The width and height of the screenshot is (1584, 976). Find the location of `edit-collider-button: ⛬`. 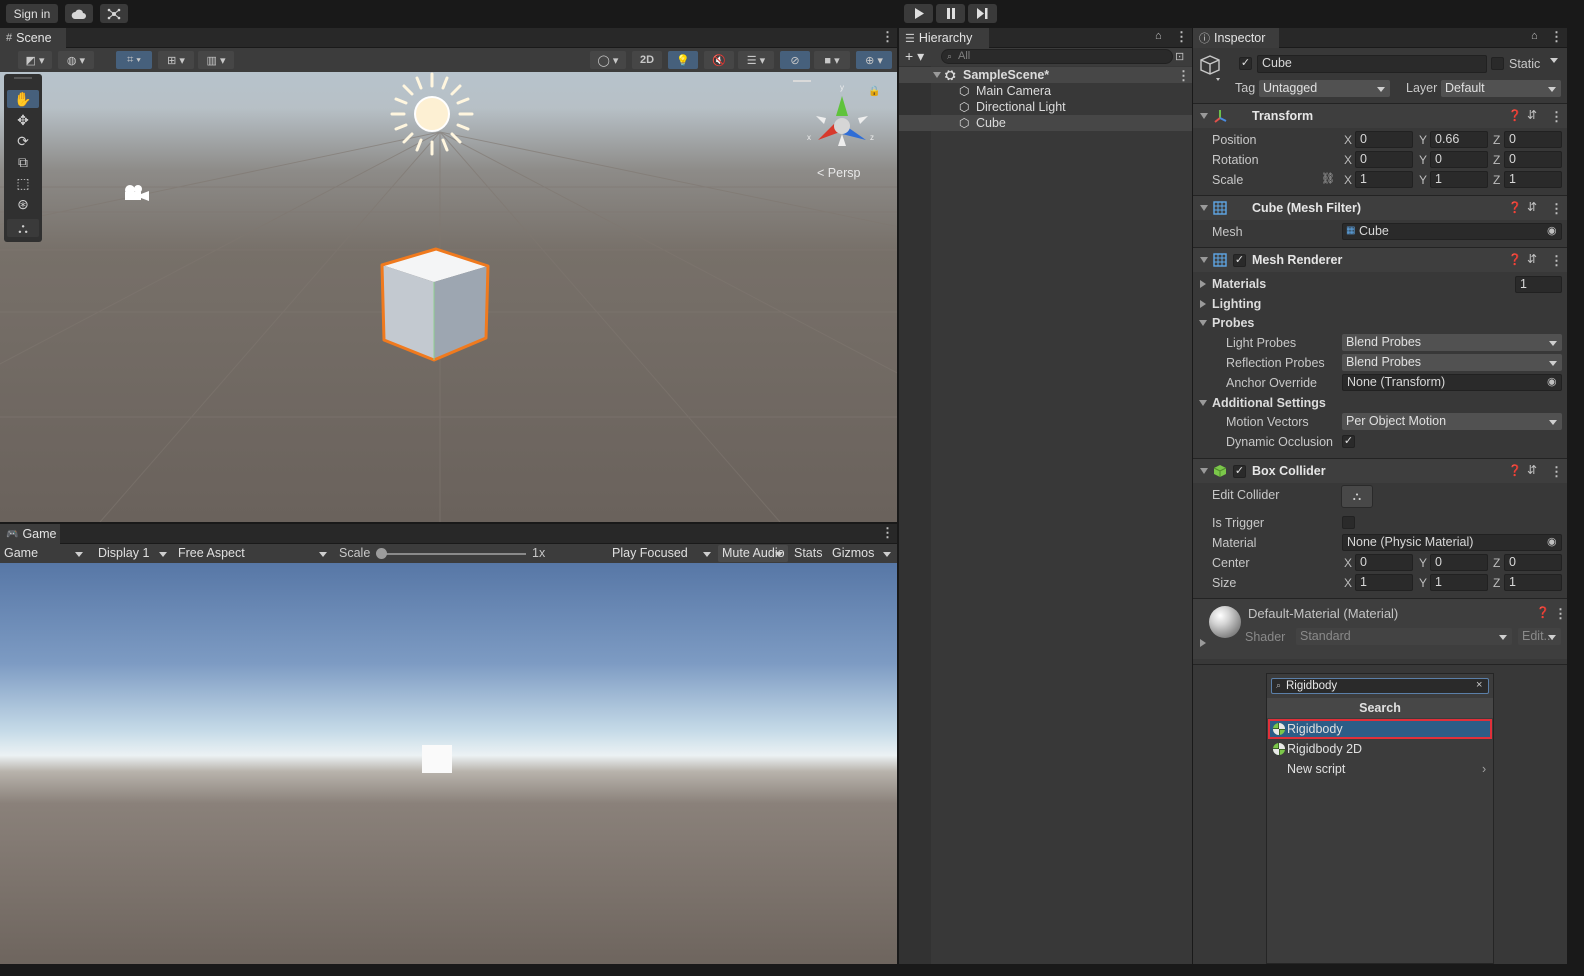

edit-collider-button: ⛬ is located at coordinates (1357, 496).